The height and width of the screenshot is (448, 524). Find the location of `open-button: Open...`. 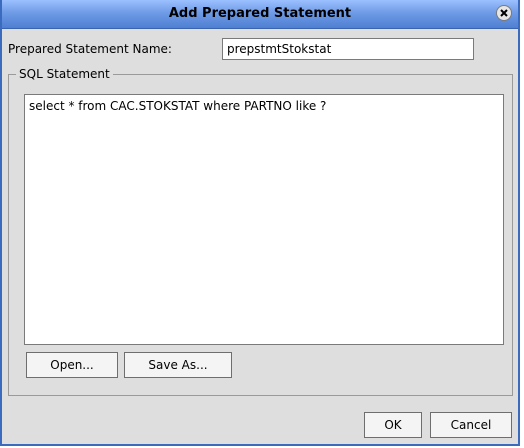

open-button: Open... is located at coordinates (72, 365).